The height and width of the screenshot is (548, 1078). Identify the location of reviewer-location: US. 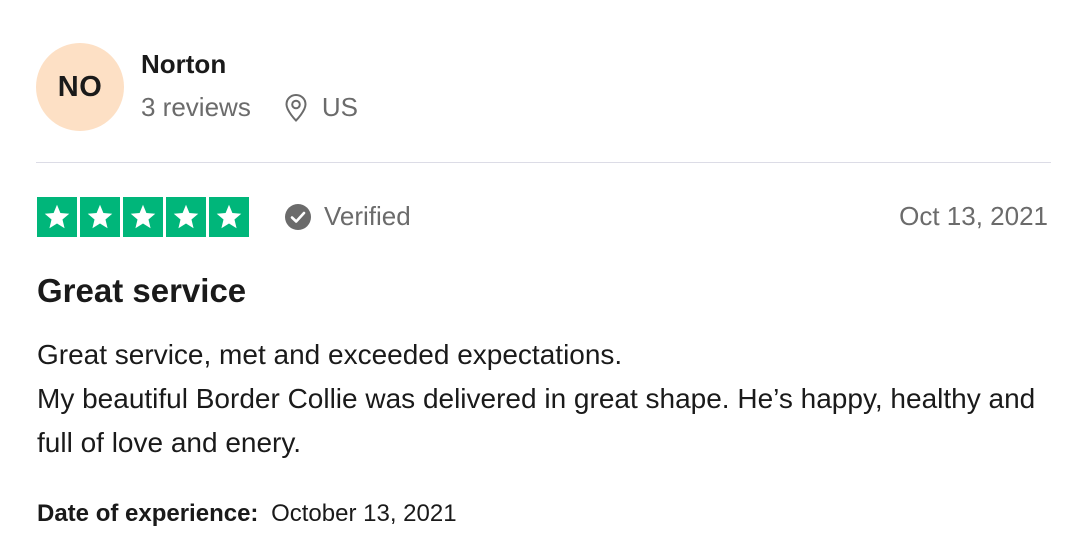
(339, 107).